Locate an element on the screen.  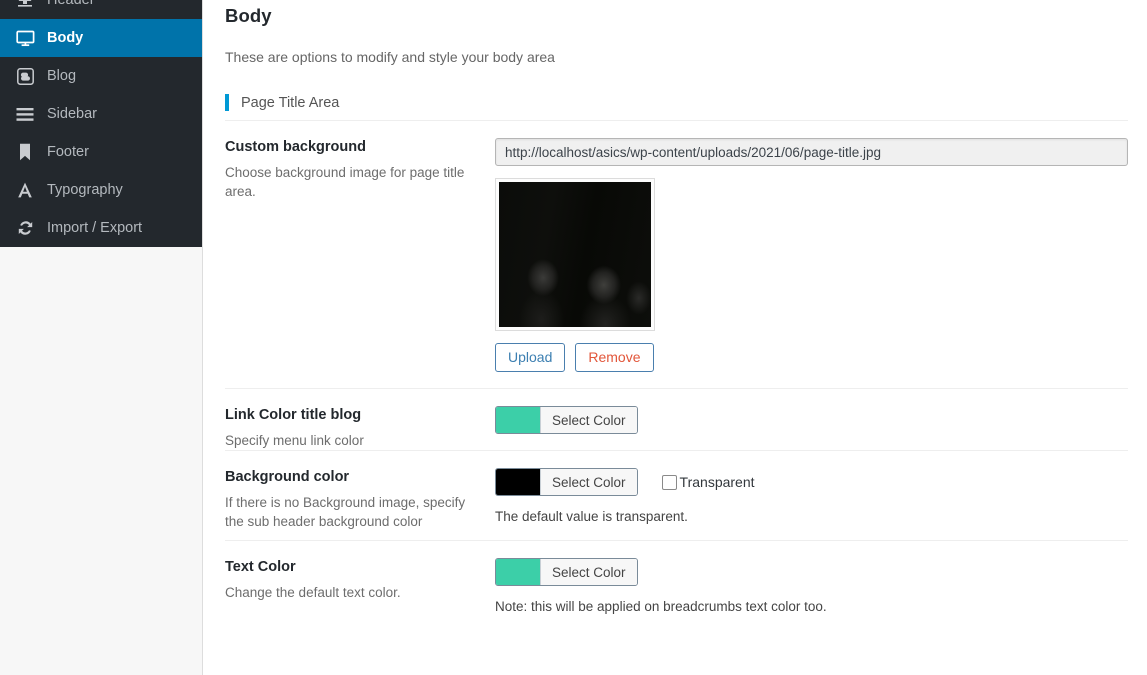
sync-refresh-icon is located at coordinates (25, 228).